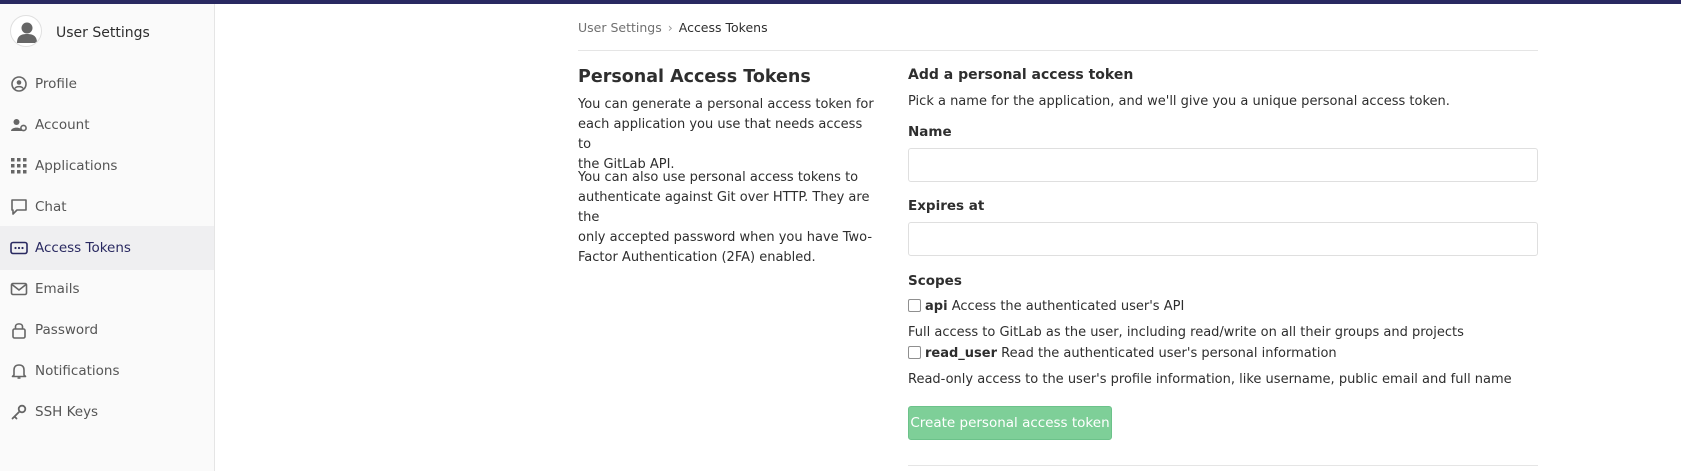 The image size is (1681, 471). Describe the element at coordinates (914, 305) in the screenshot. I see `api-scope-checkbox` at that location.